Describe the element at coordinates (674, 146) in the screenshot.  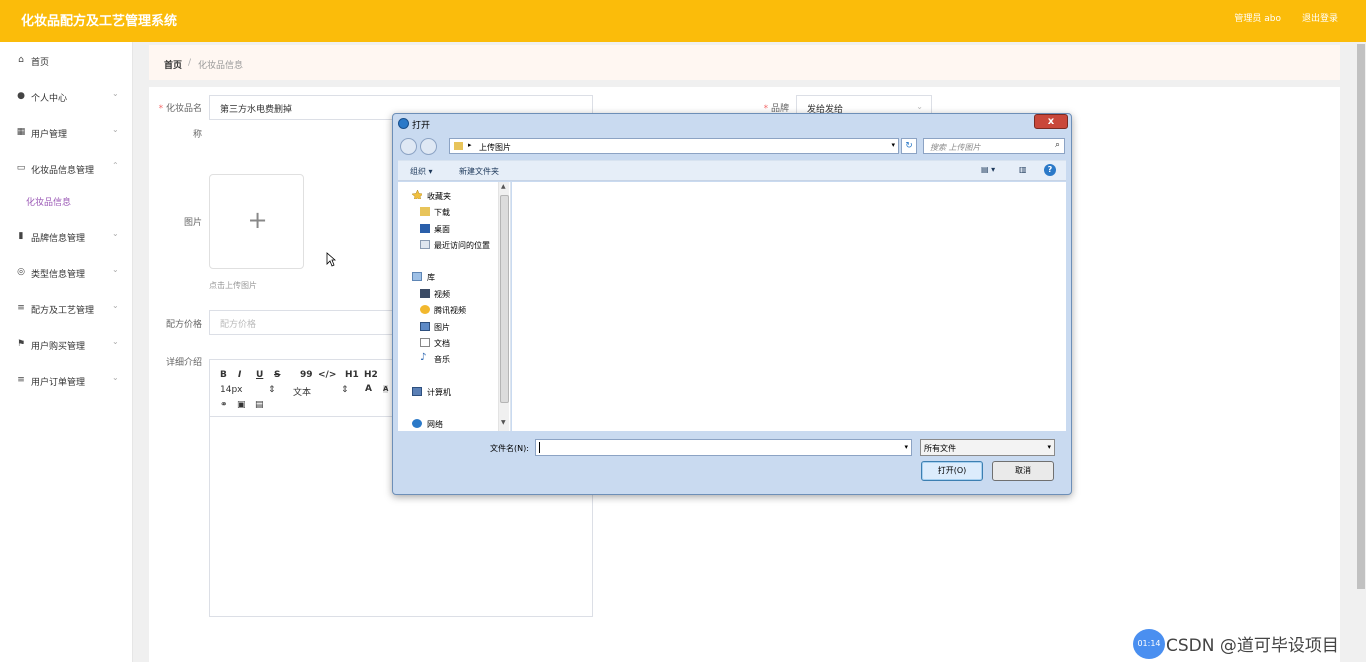
I see `address-bar: ▸ 上传图片 ▾` at that location.